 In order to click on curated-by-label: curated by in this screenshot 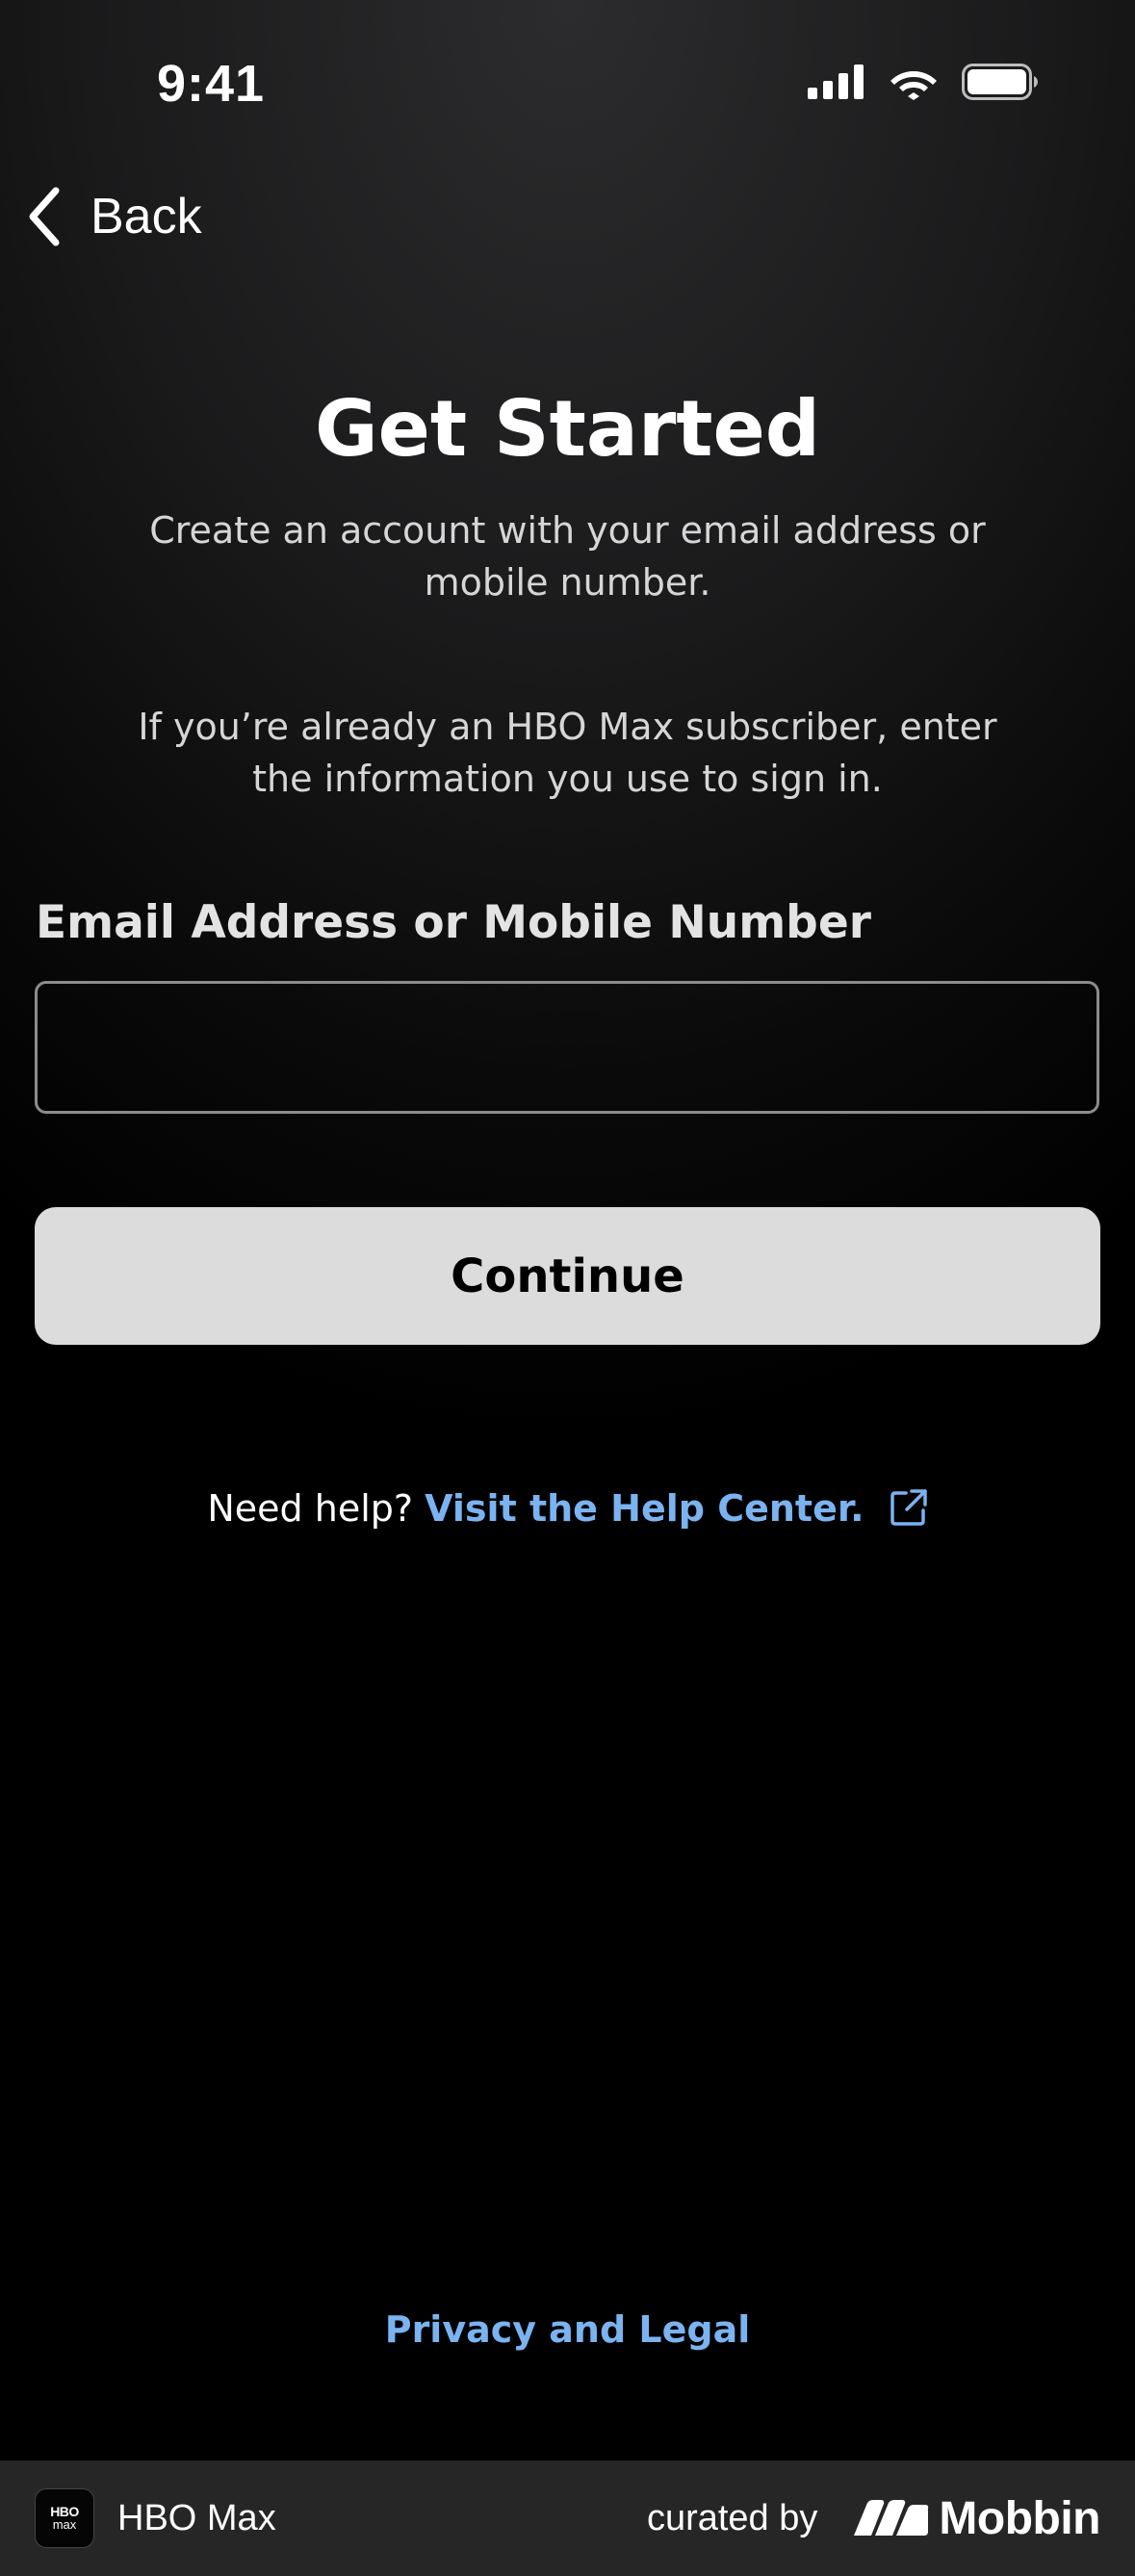, I will do `click(732, 2518)`.